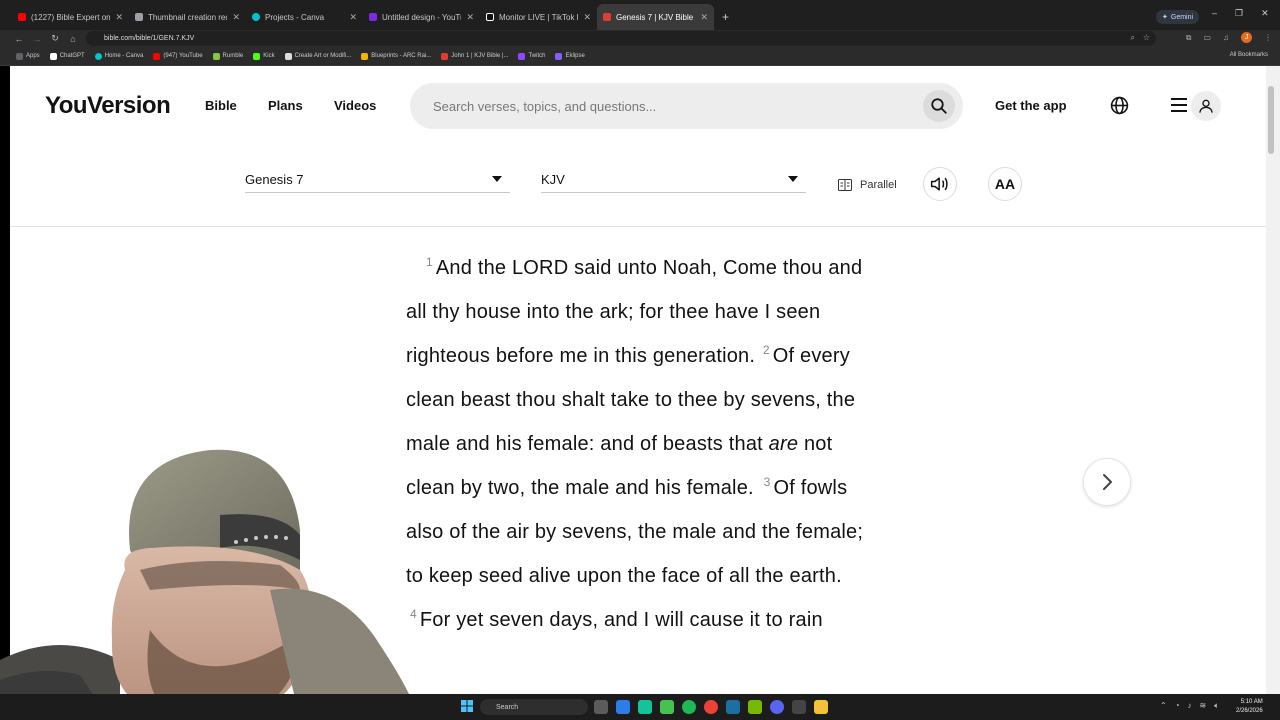  What do you see at coordinates (216, 56) in the screenshot?
I see `rumble-icon` at bounding box center [216, 56].